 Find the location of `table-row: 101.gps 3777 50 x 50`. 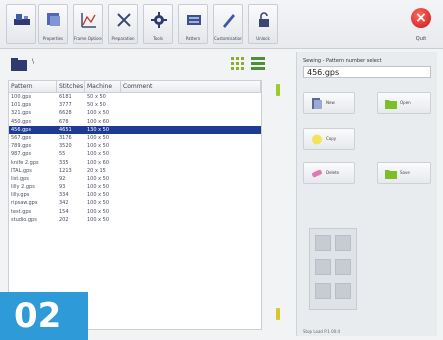

table-row: 101.gps 3777 50 x 50 is located at coordinates (135, 105).